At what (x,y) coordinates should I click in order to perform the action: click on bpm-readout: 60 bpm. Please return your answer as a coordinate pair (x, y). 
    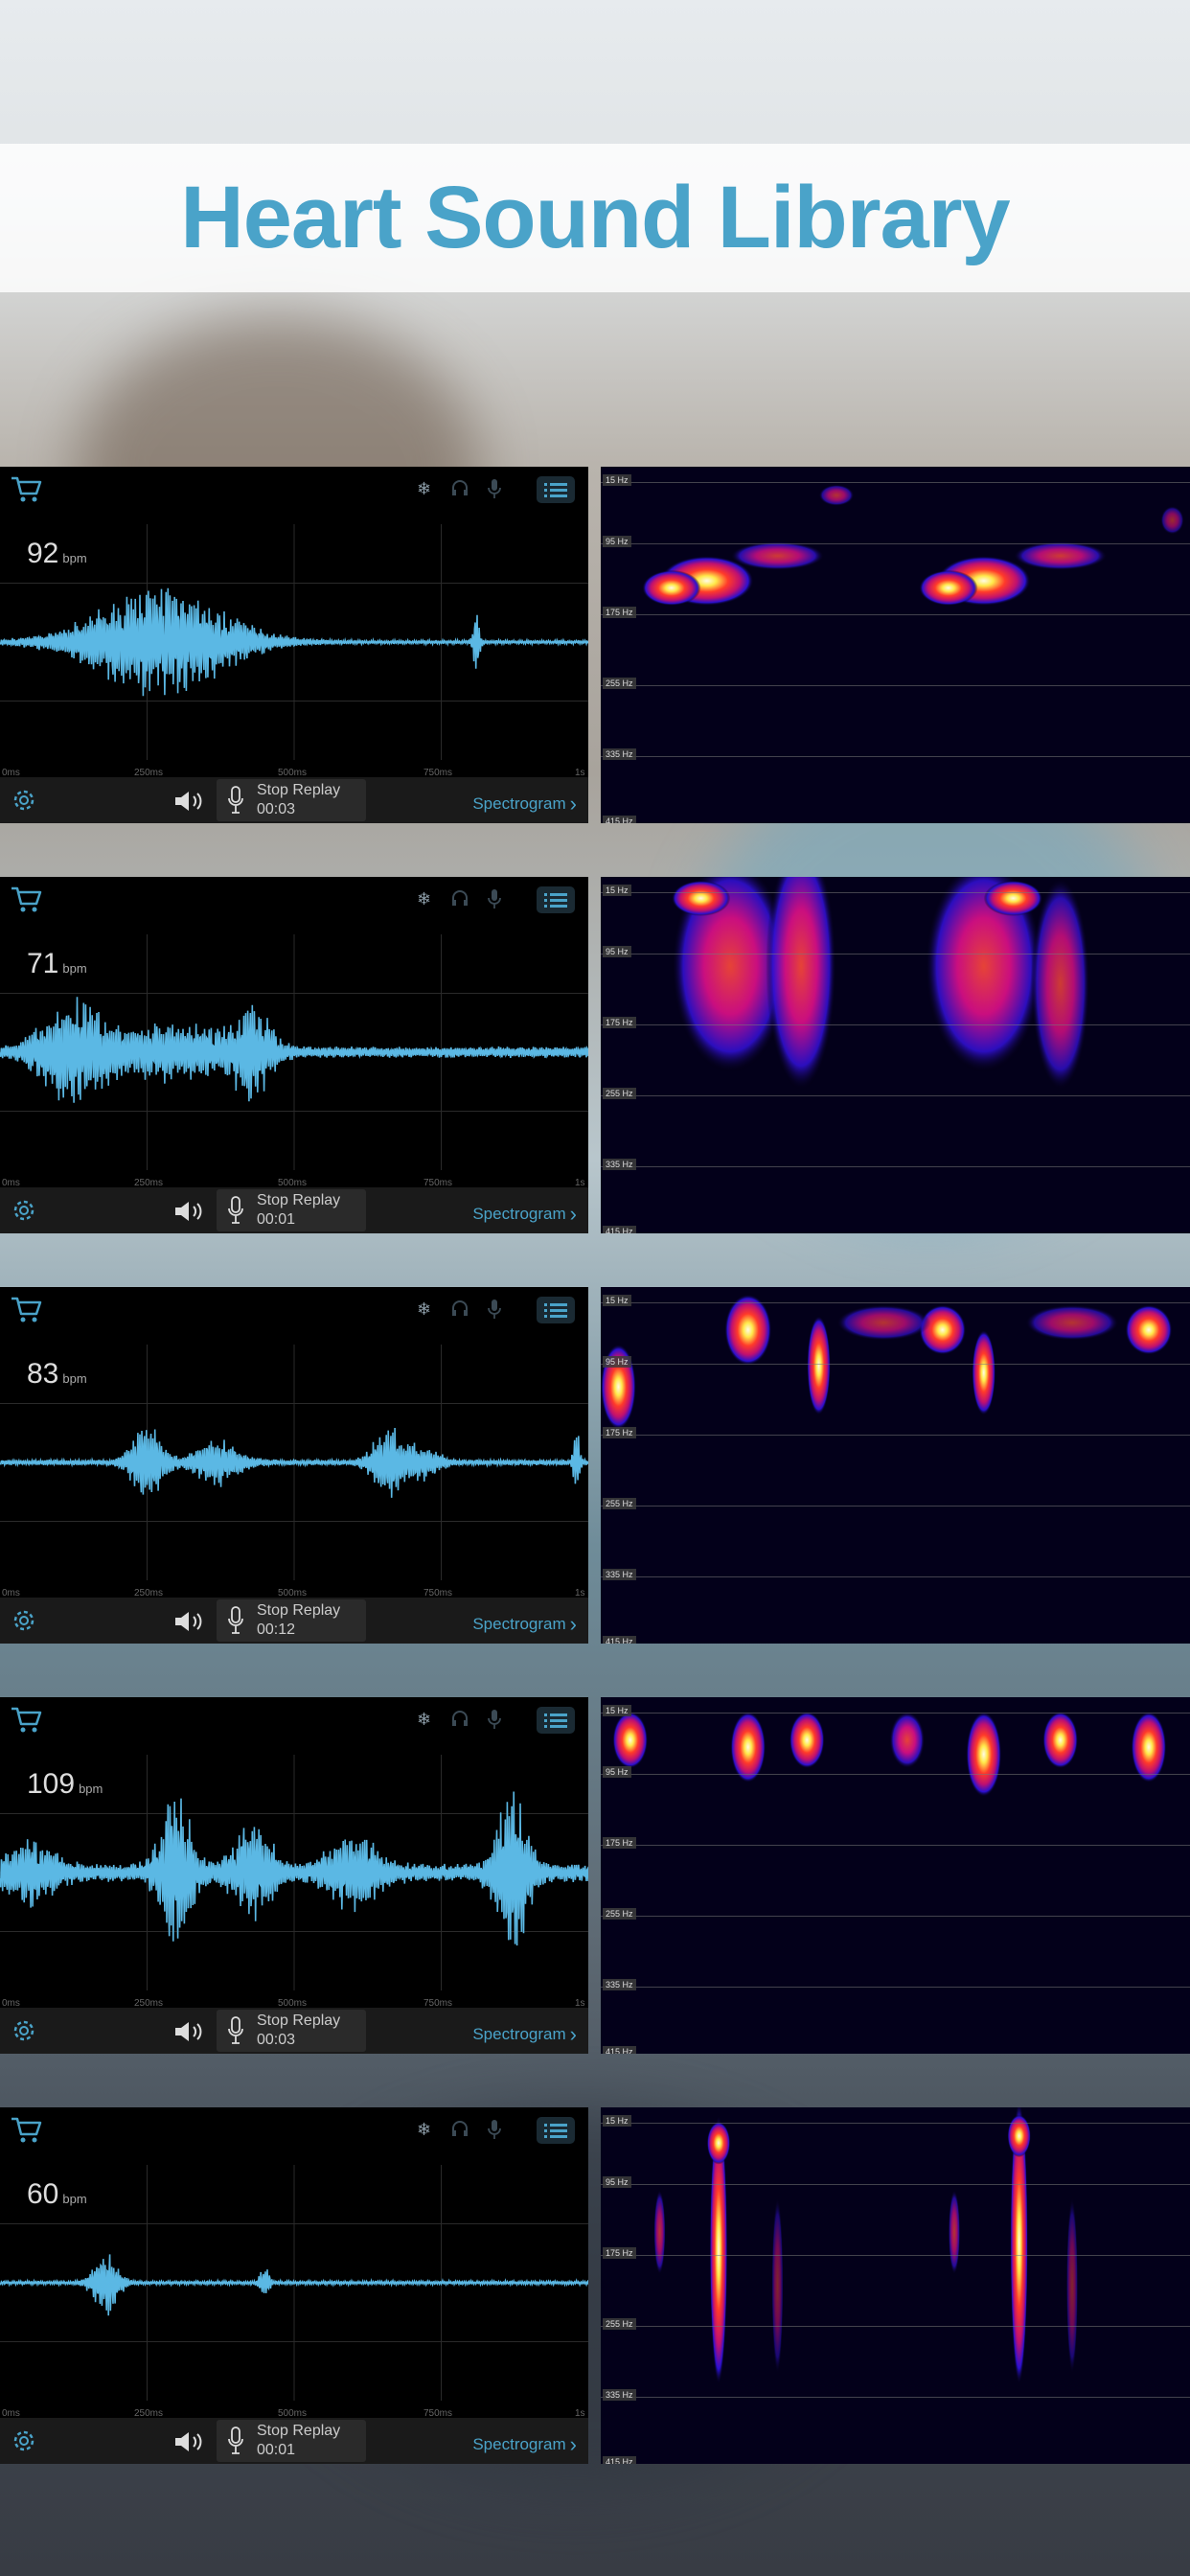
    Looking at the image, I should click on (57, 2194).